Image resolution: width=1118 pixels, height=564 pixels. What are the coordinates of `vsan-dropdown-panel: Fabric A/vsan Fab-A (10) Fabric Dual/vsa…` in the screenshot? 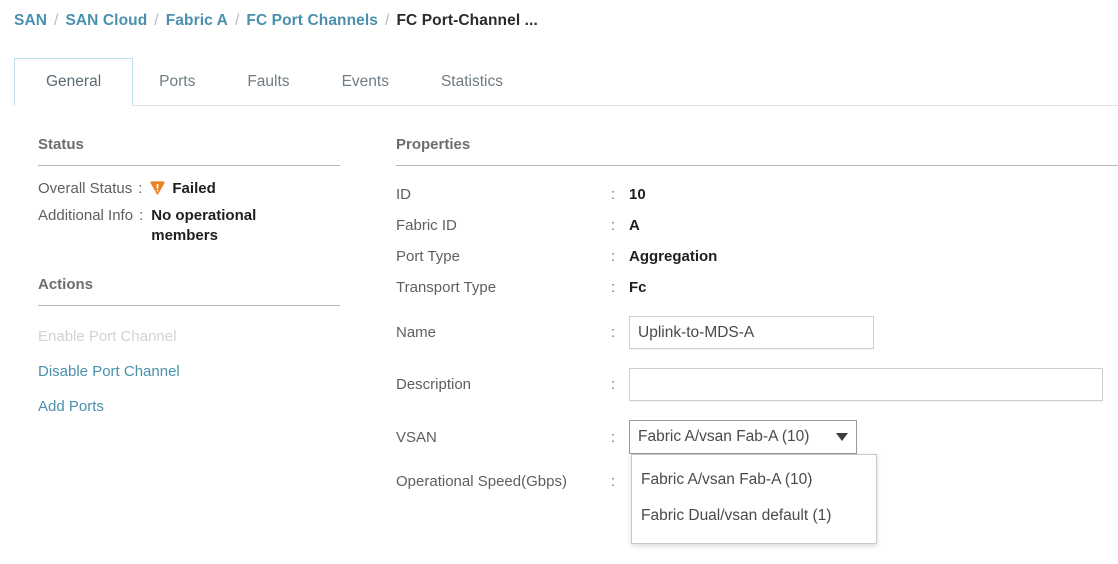 It's located at (754, 499).